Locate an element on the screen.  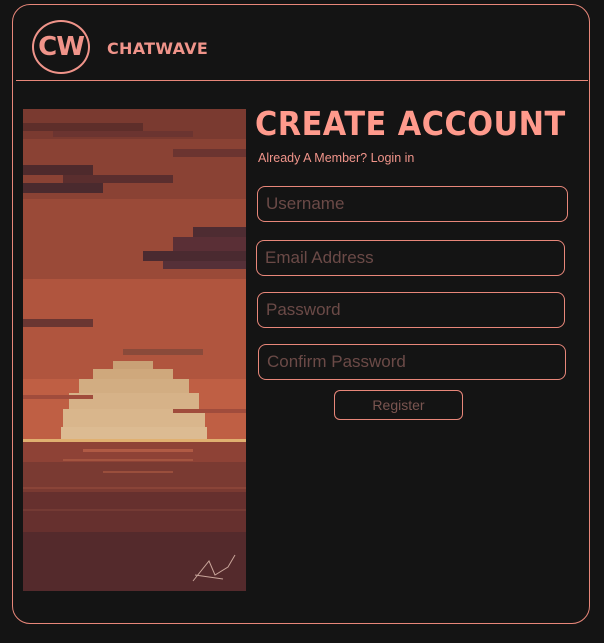
page-title: CREATE ACCOUNT is located at coordinates (410, 123).